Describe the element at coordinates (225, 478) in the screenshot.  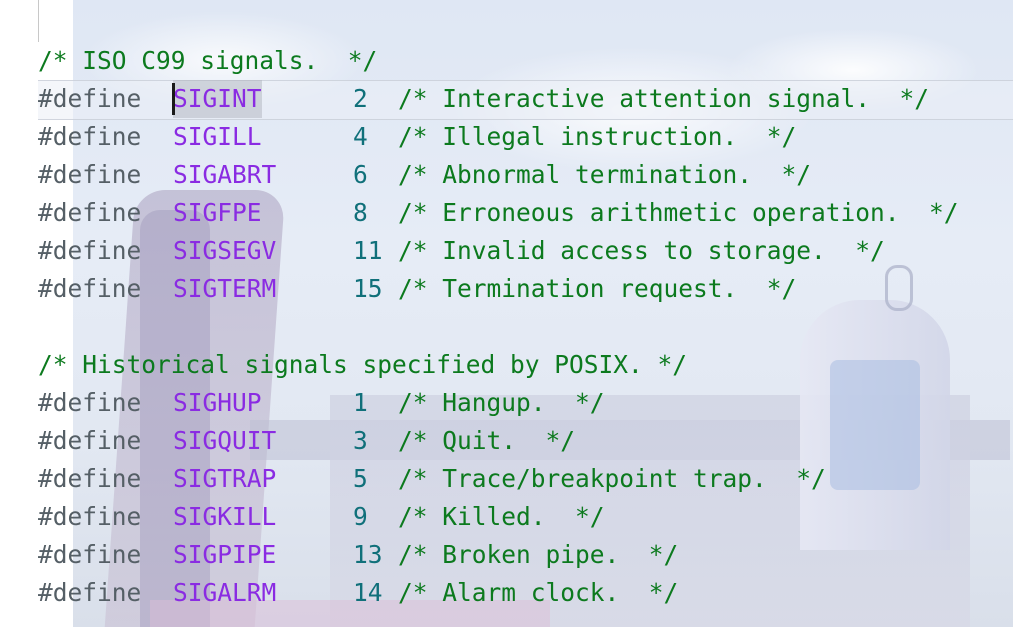
I see `macro-name: SIGTRAP` at that location.